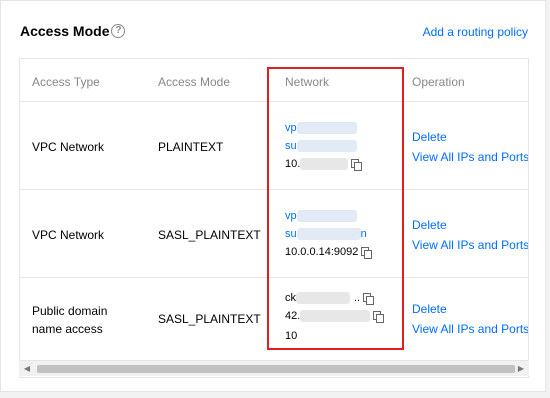 The image size is (550, 398). What do you see at coordinates (290, 298) in the screenshot?
I see `network-domain-text: ck` at bounding box center [290, 298].